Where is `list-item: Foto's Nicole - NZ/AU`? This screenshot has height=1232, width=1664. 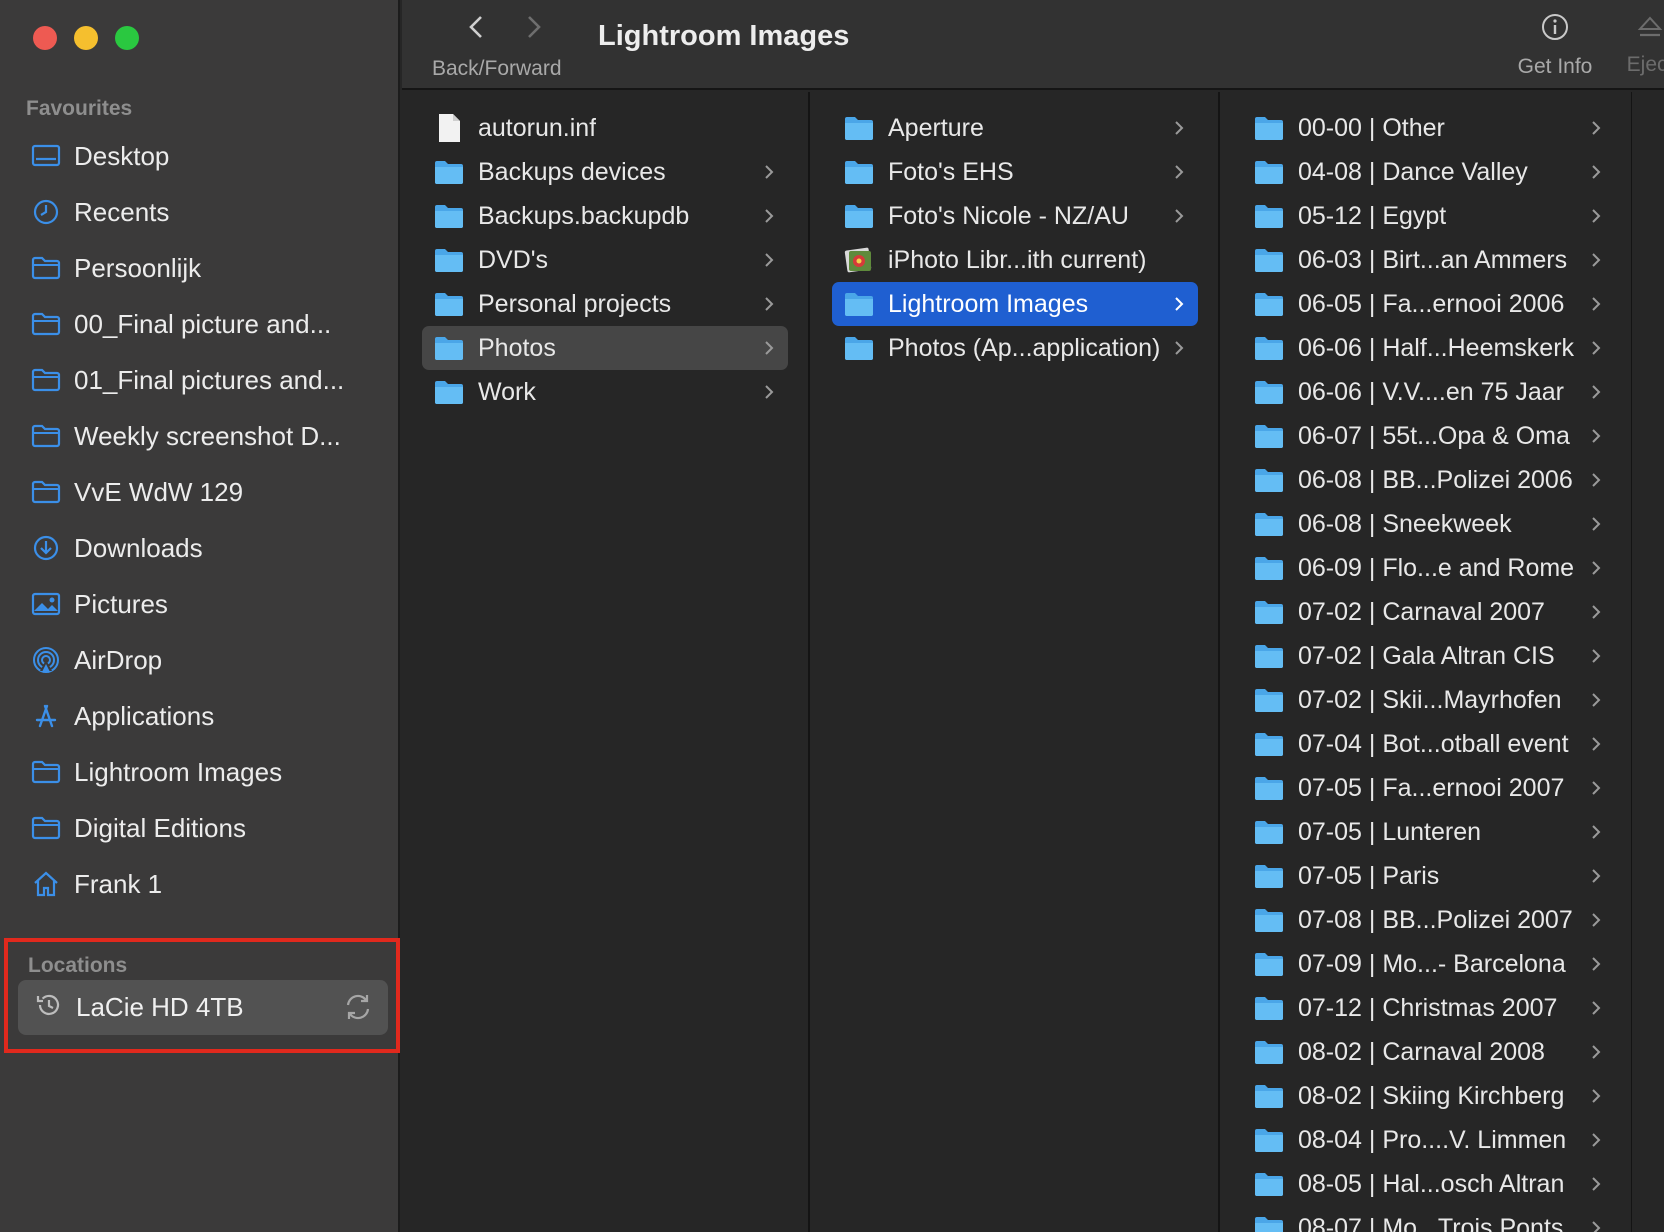
list-item: Foto's Nicole - NZ/AU is located at coordinates (1015, 216).